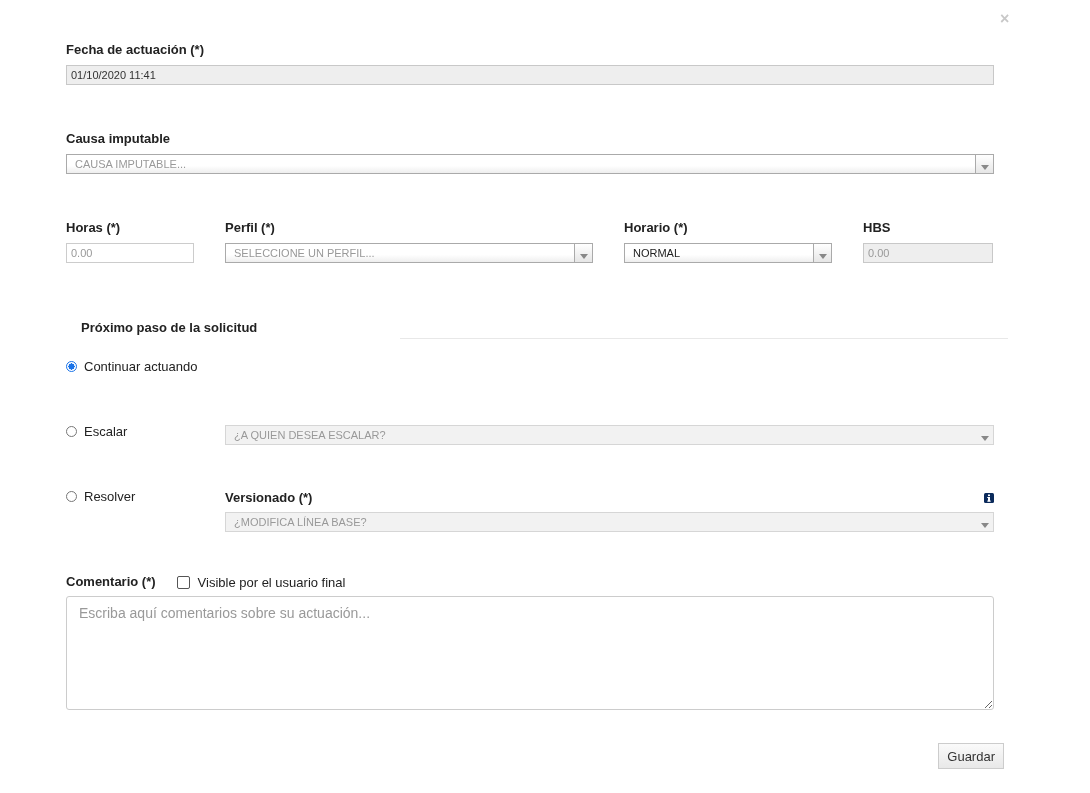 This screenshot has height=793, width=1090. I want to click on field-label: Comentario (*), so click(111, 582).